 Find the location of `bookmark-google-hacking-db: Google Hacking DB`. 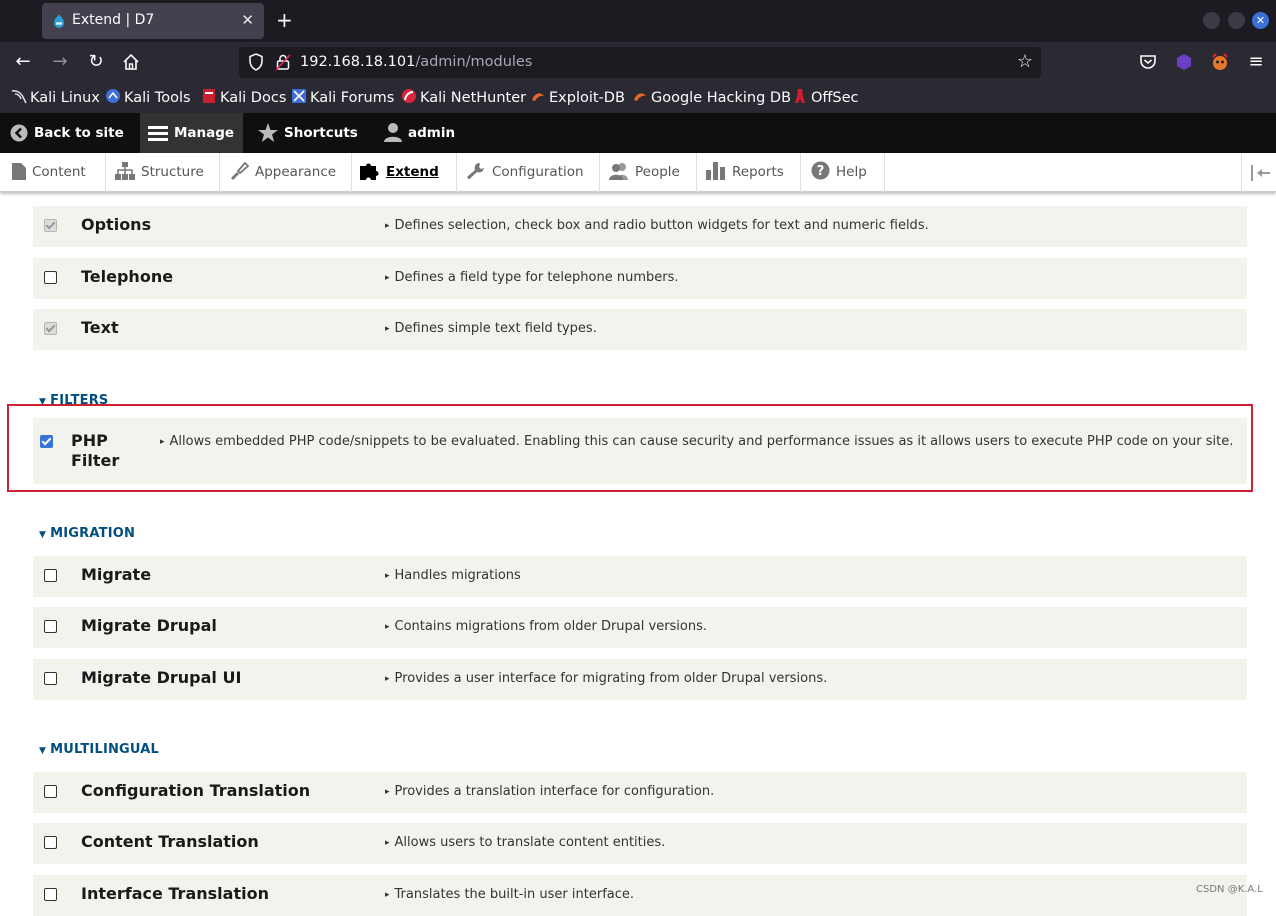

bookmark-google-hacking-db: Google Hacking DB is located at coordinates (711, 97).